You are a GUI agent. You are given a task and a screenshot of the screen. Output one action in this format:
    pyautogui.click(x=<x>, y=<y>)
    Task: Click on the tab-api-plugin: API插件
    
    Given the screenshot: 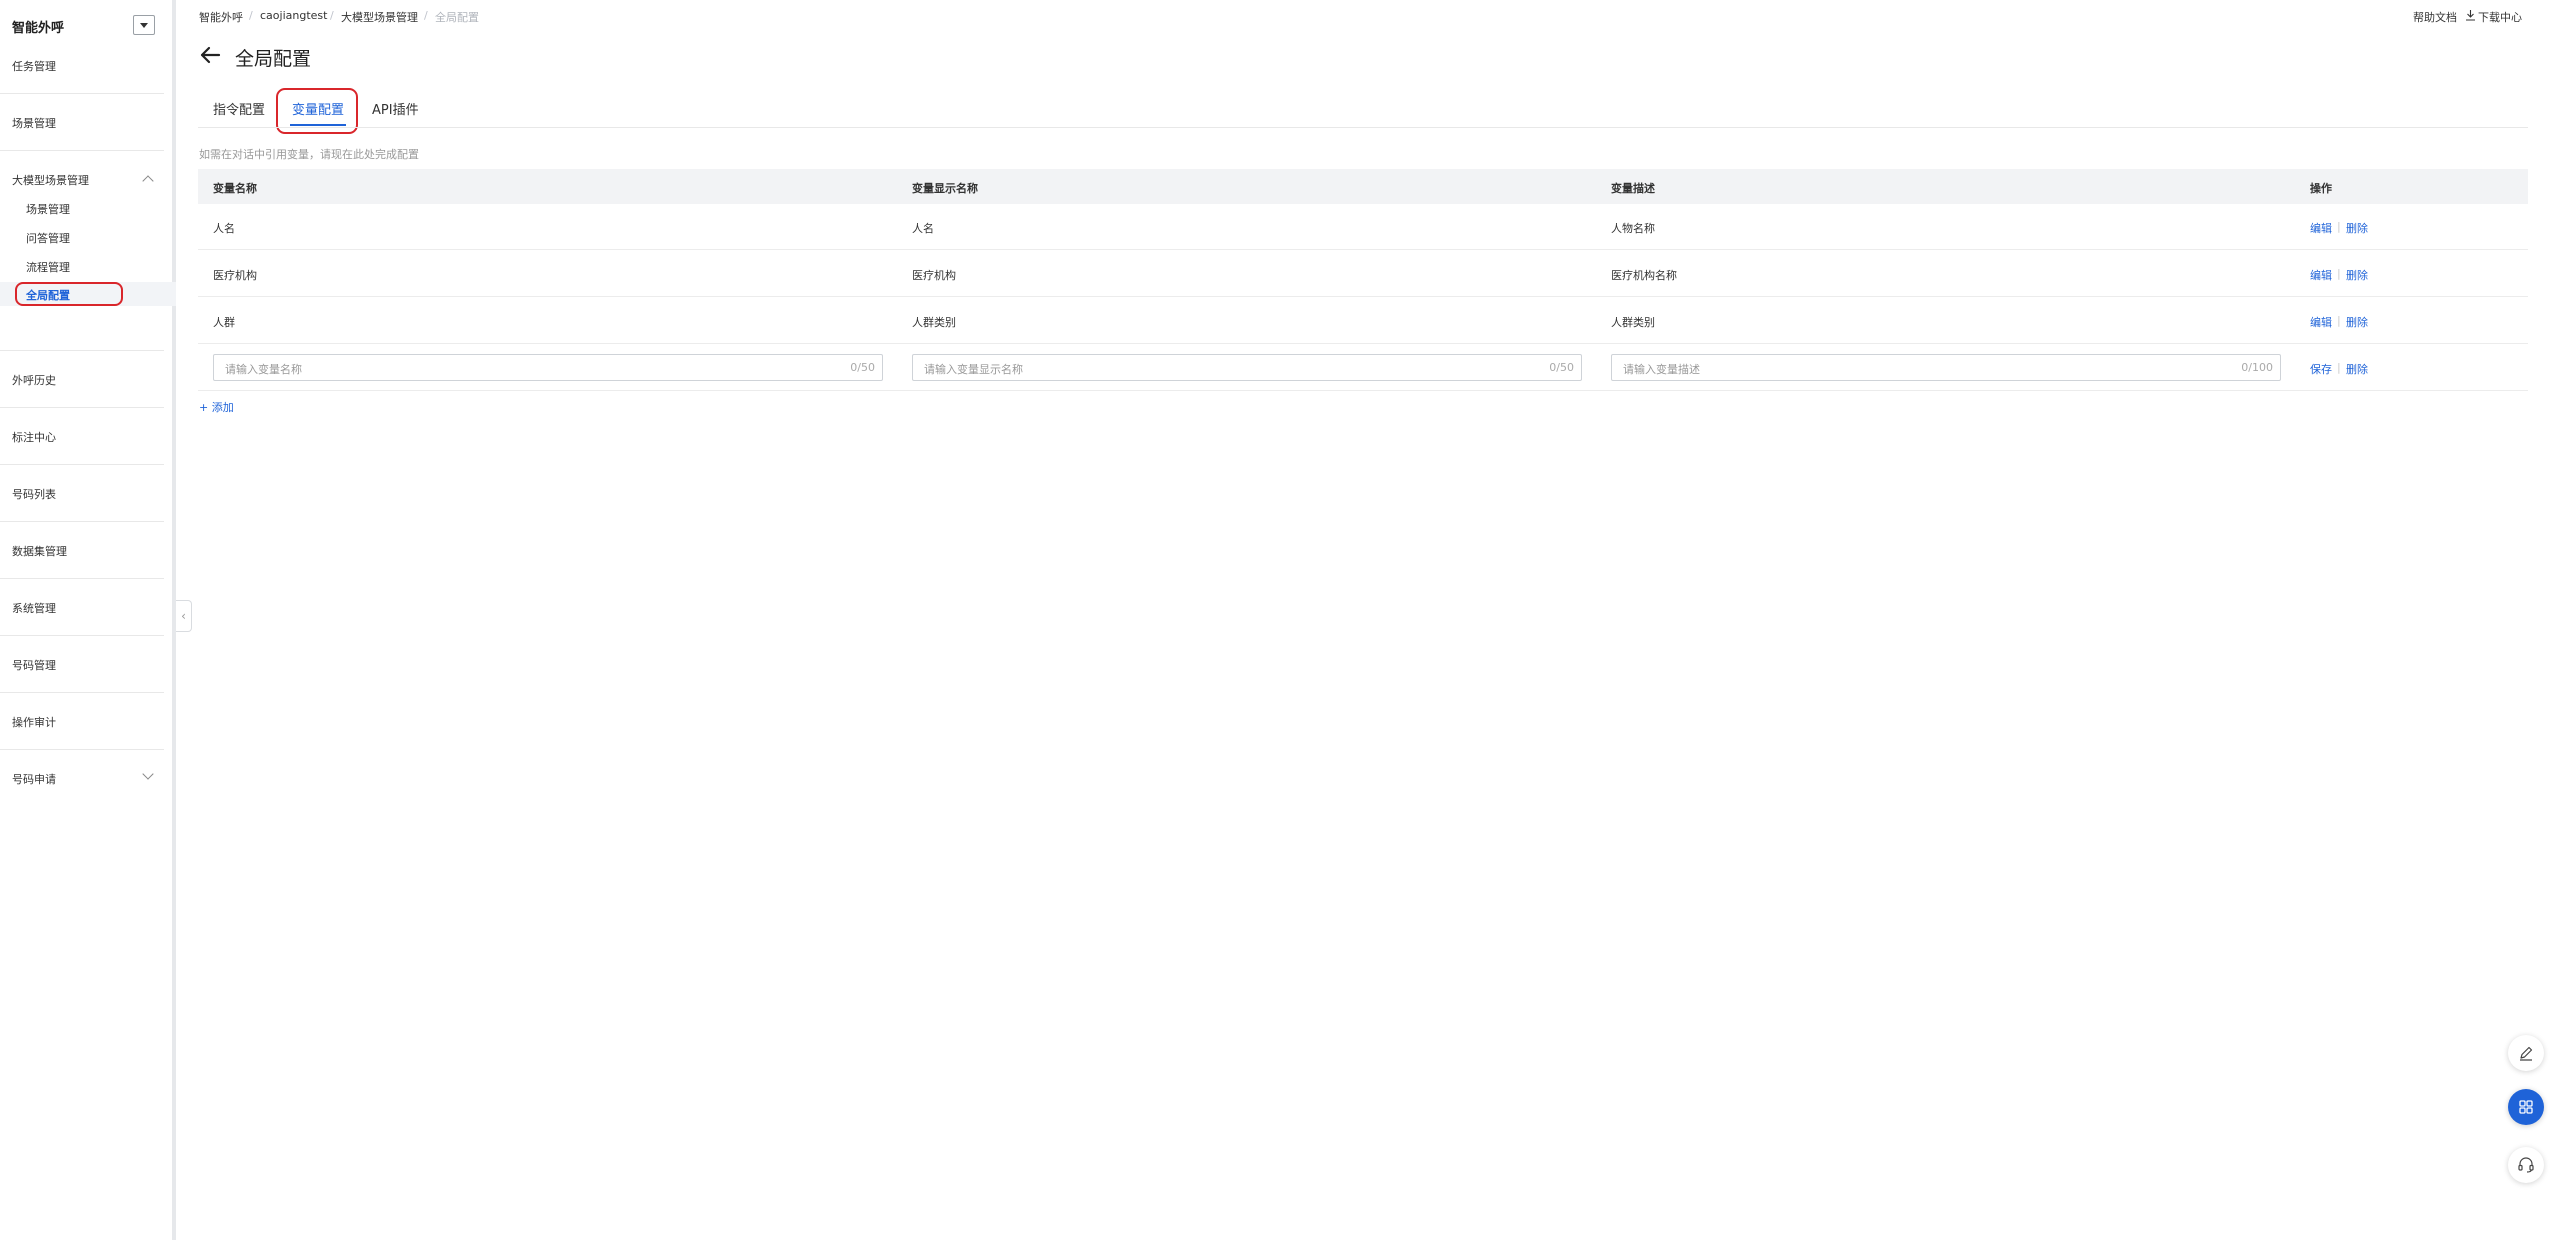 What is the action you would take?
    pyautogui.click(x=395, y=108)
    